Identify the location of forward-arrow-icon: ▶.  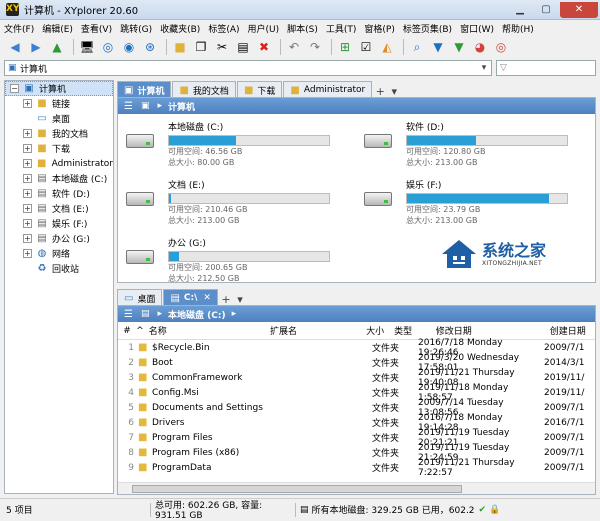
(36, 47).